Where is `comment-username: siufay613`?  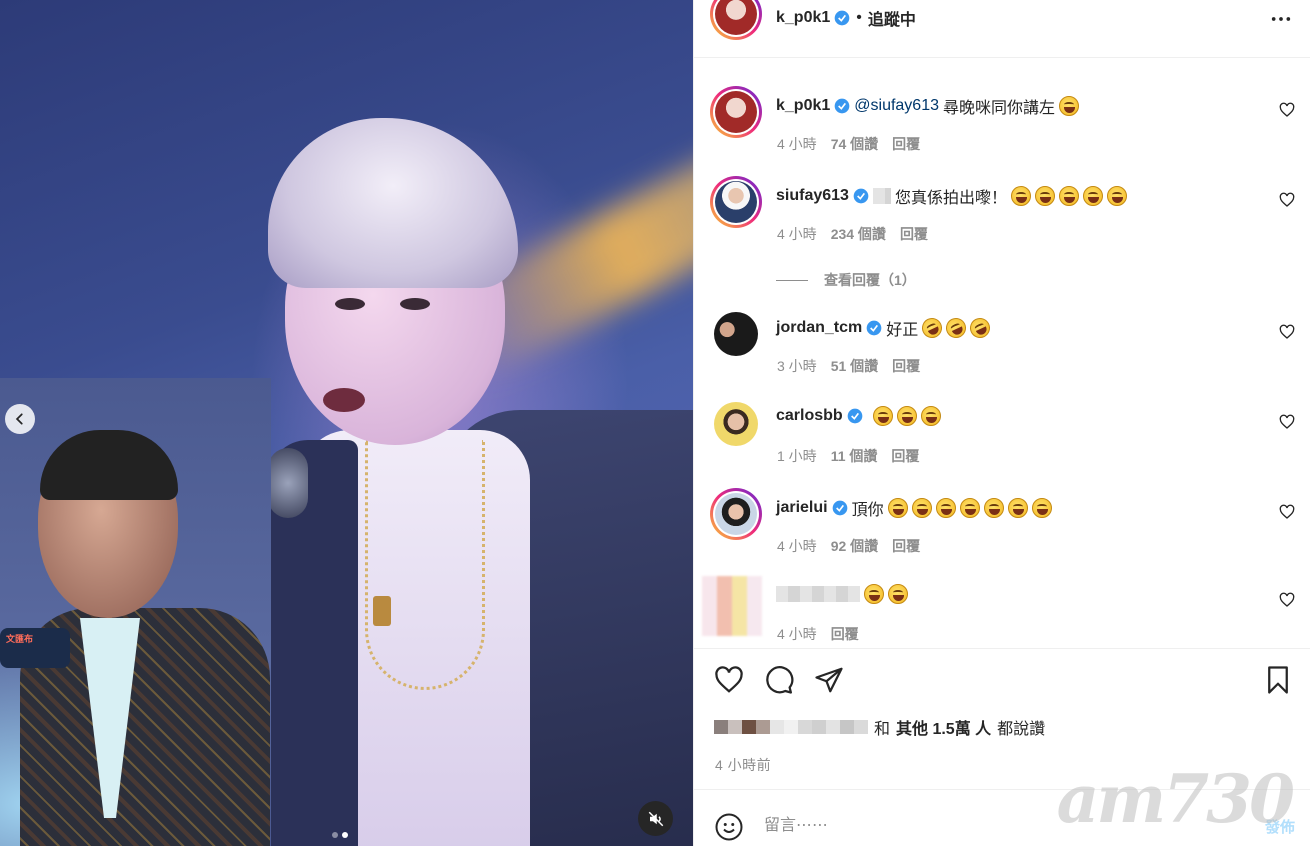 comment-username: siufay613 is located at coordinates (812, 196).